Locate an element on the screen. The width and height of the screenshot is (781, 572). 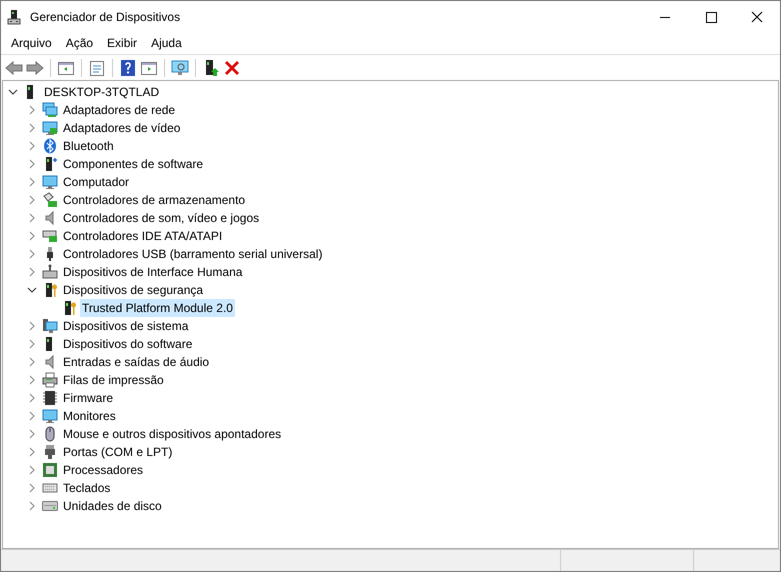
port-connector-icon is located at coordinates (50, 452).